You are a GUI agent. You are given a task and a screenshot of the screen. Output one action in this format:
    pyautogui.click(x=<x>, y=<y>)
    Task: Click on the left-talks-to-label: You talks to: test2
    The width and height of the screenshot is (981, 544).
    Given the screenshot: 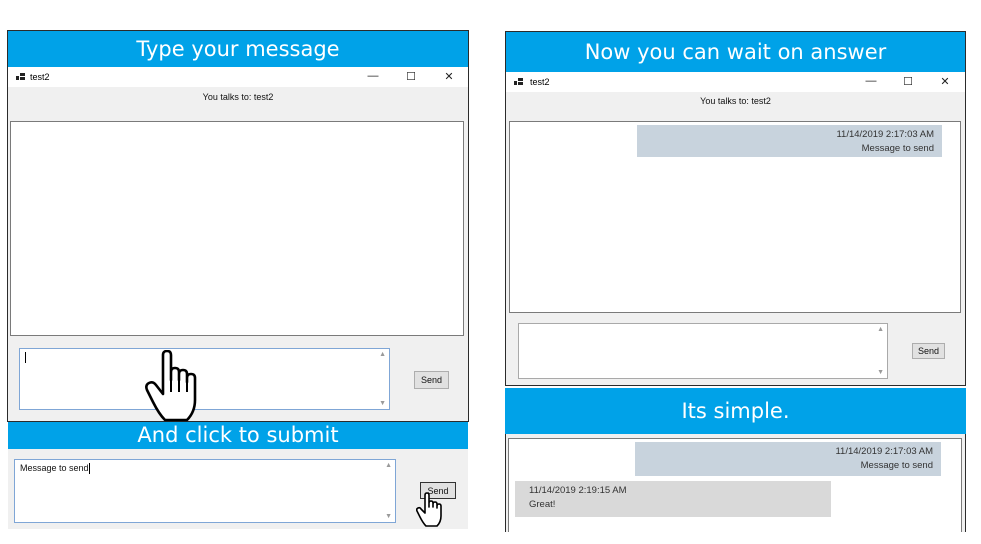 What is the action you would take?
    pyautogui.click(x=238, y=97)
    